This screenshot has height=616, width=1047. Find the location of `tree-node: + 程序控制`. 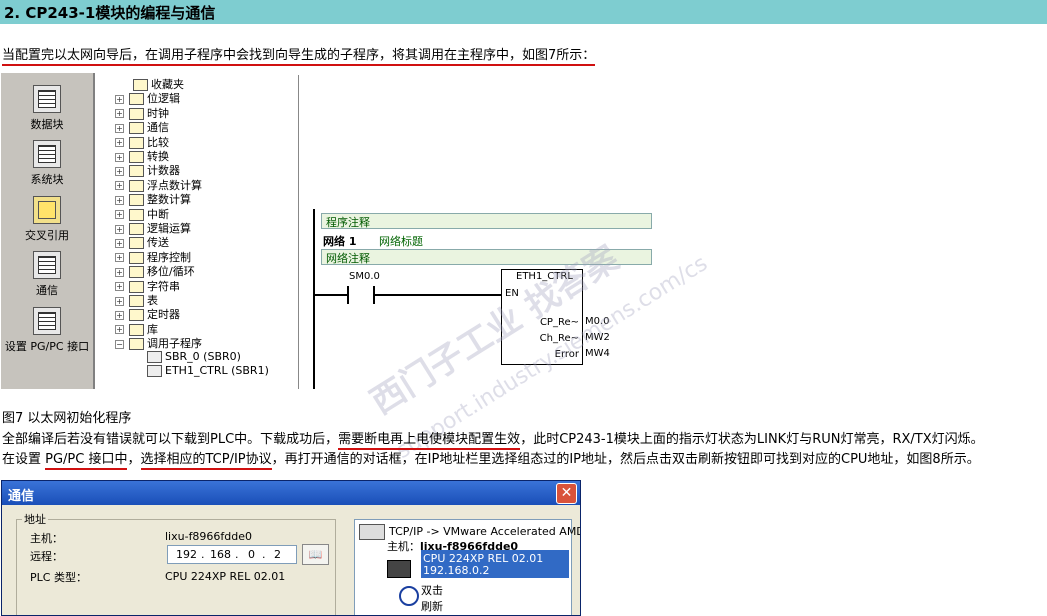

tree-node: + 程序控制 is located at coordinates (153, 256).